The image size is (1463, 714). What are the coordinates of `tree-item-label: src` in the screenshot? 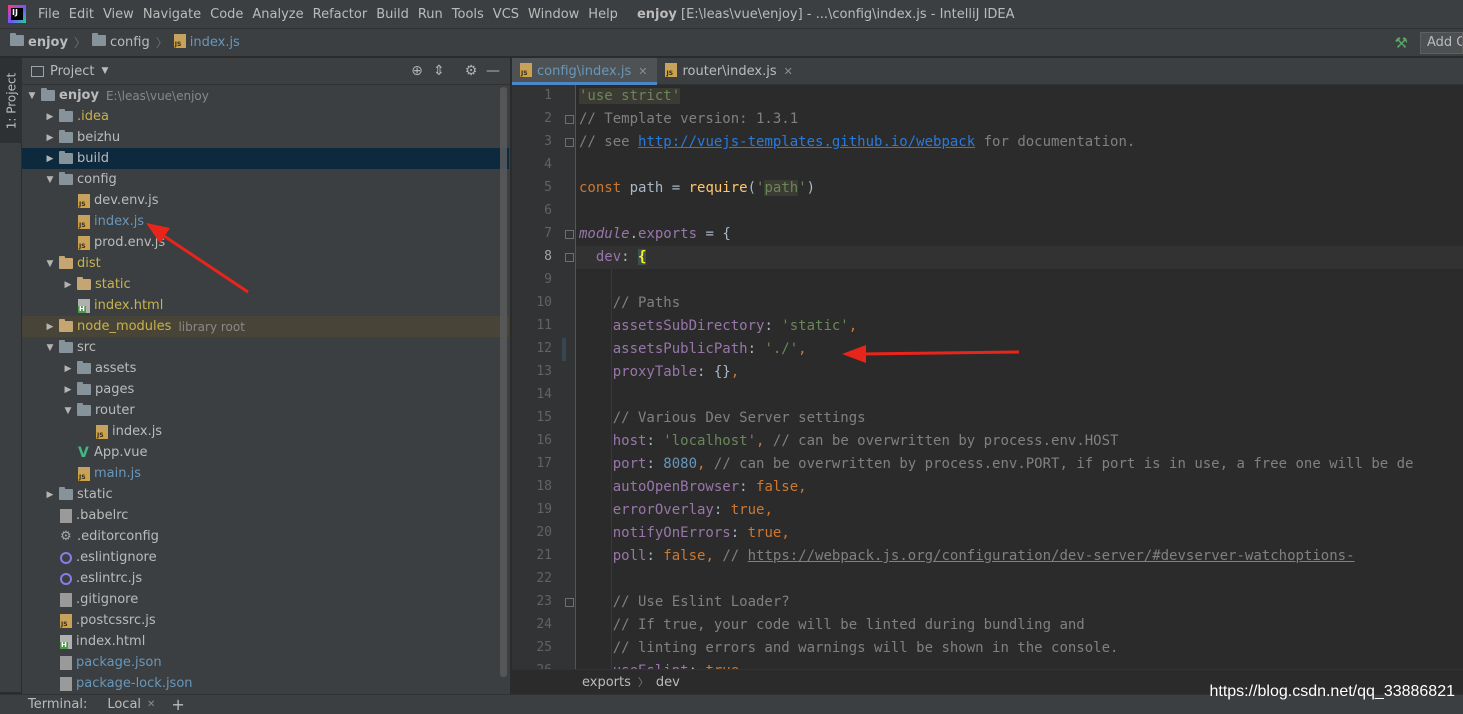 It's located at (86, 347).